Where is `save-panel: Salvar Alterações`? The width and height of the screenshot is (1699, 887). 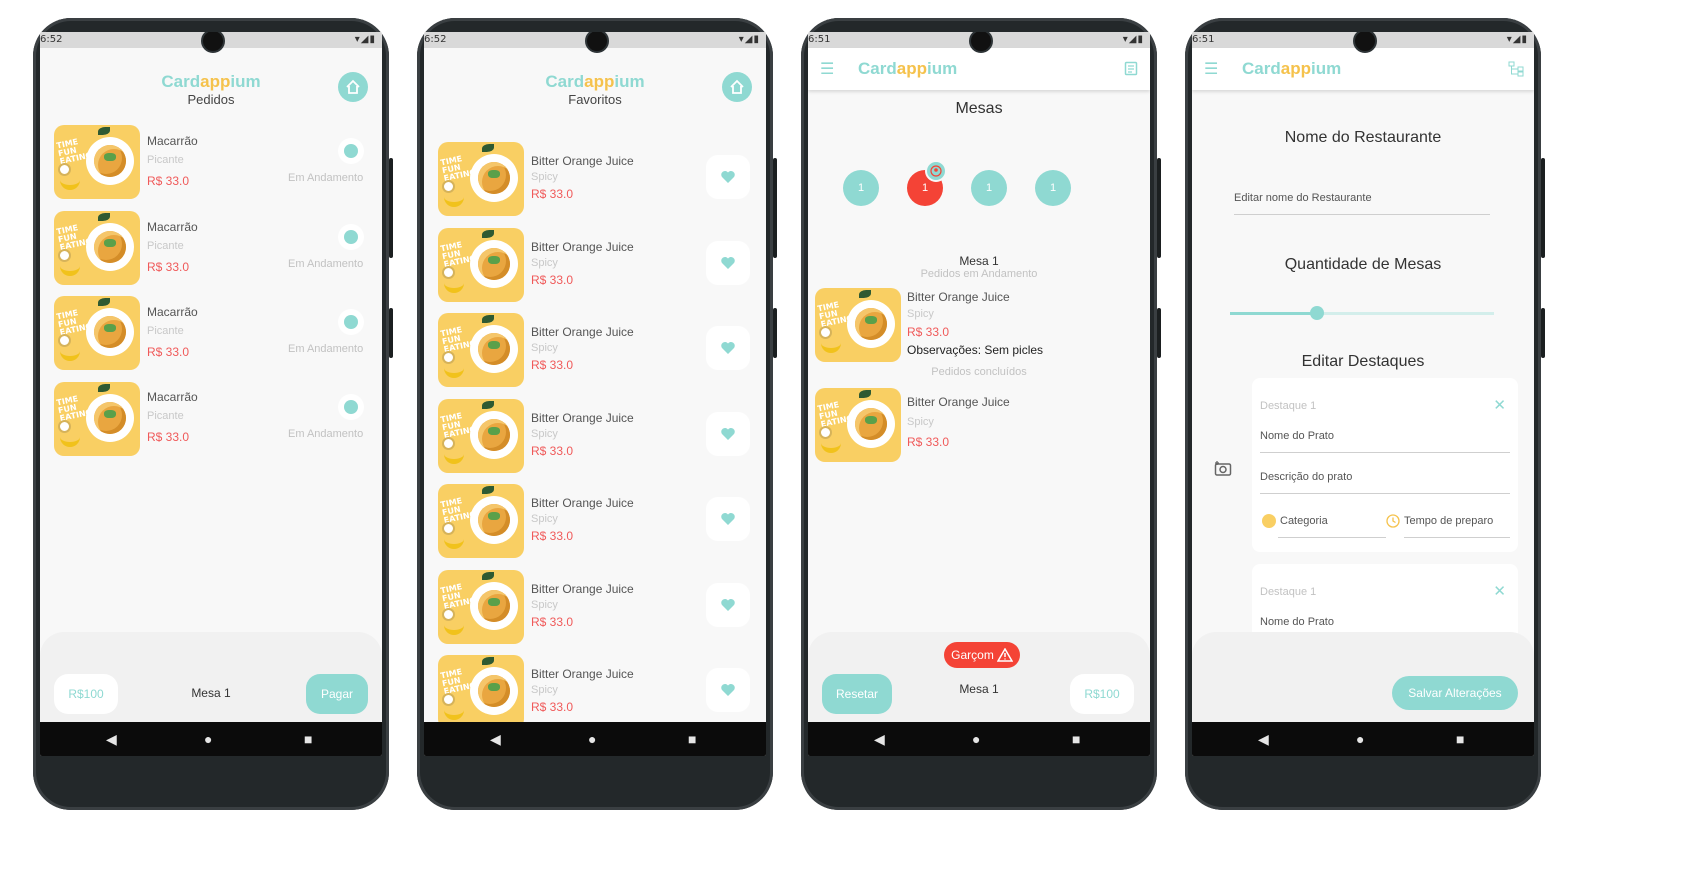 save-panel: Salvar Alterações is located at coordinates (1363, 677).